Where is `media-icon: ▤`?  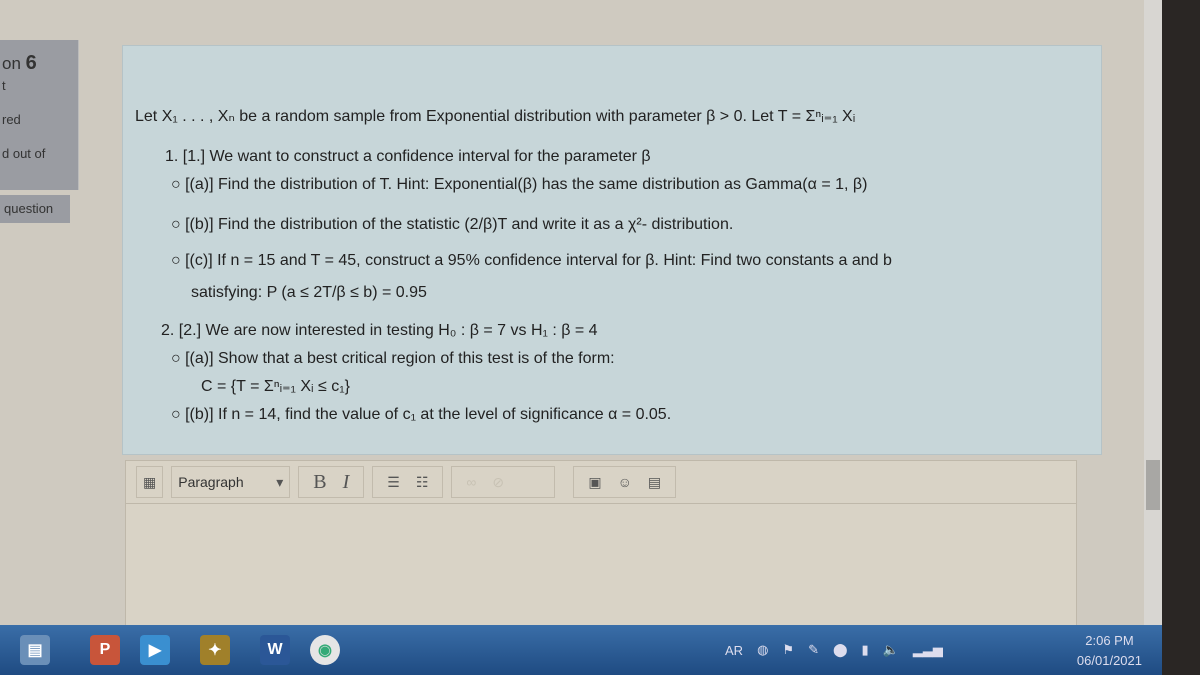 media-icon: ▤ is located at coordinates (654, 482).